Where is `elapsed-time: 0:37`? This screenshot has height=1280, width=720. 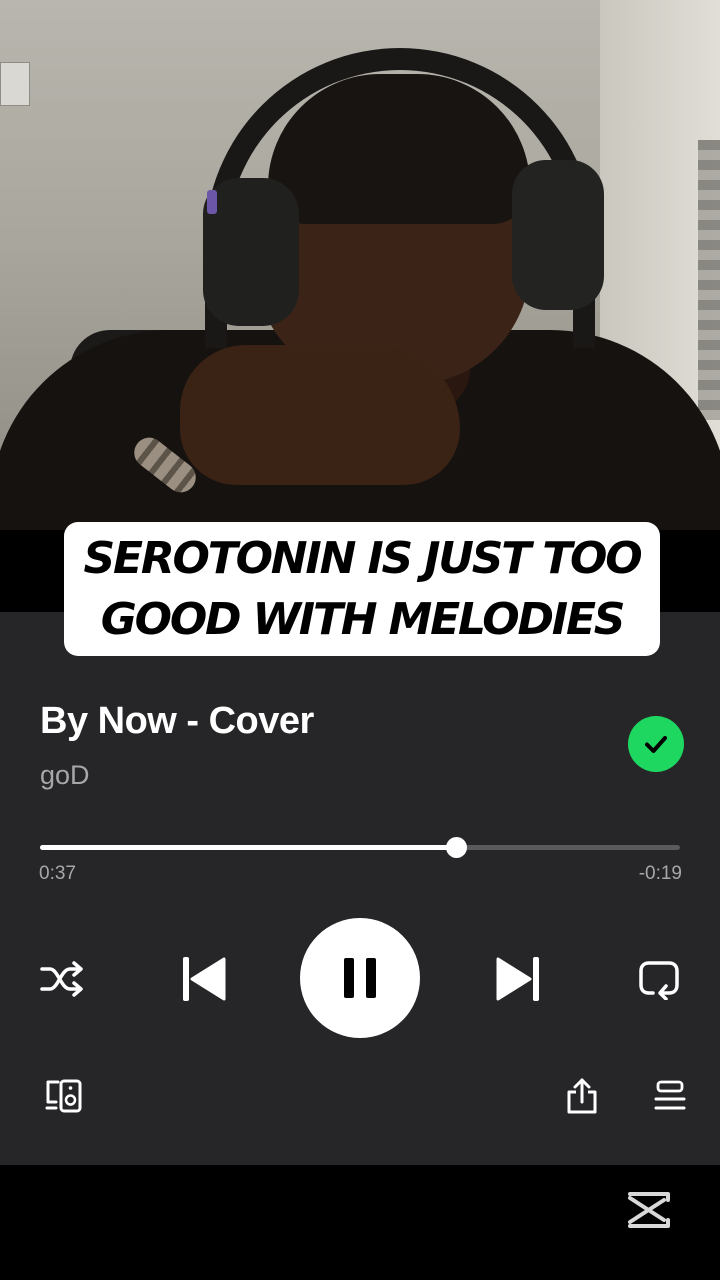 elapsed-time: 0:37 is located at coordinates (57, 873).